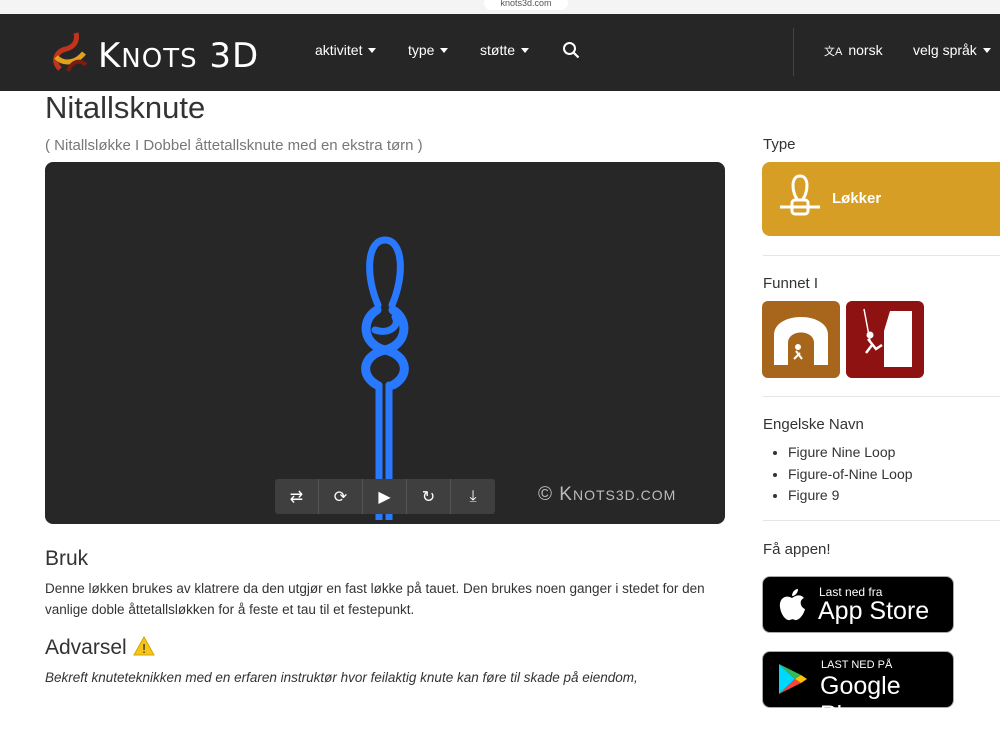  Describe the element at coordinates (341, 496) in the screenshot. I see `rotate-icon: ⟳` at that location.